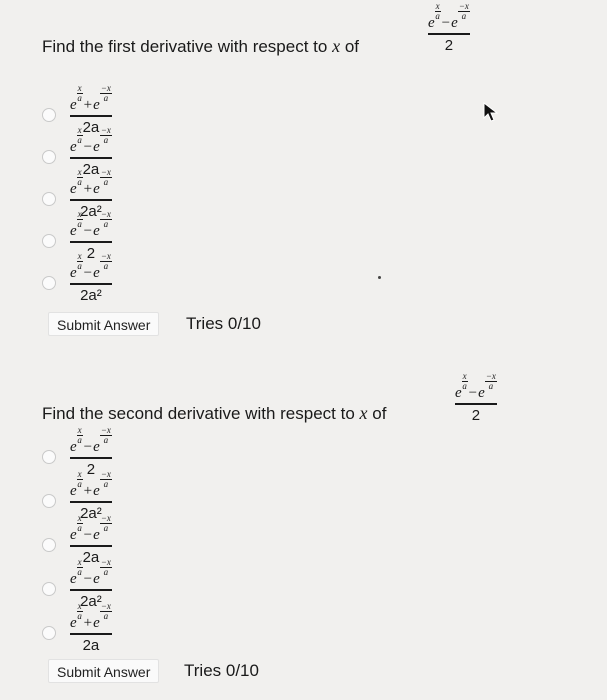 The height and width of the screenshot is (700, 607). Describe the element at coordinates (223, 323) in the screenshot. I see `question-1-tries: Tries 0/10` at that location.